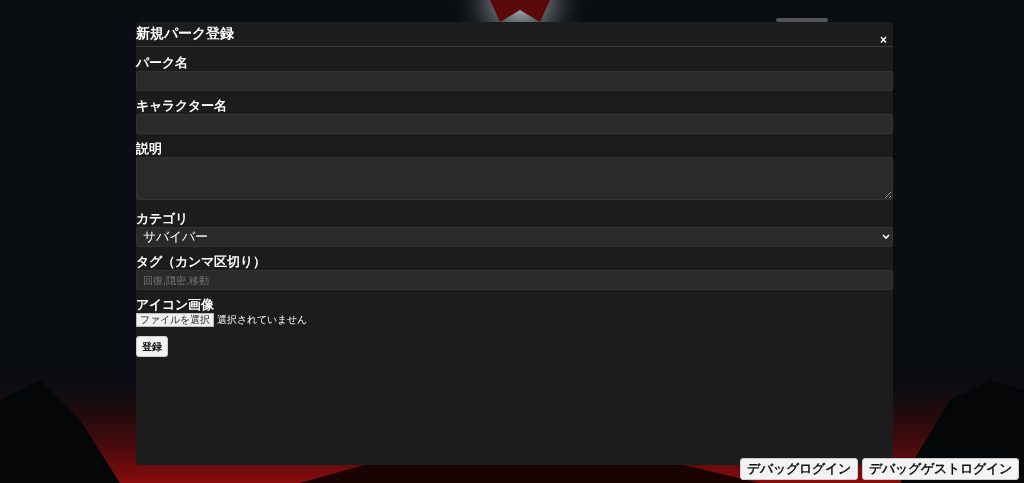 The width and height of the screenshot is (1024, 483). What do you see at coordinates (514, 237) in the screenshot?
I see `category-select: サバイバー` at bounding box center [514, 237].